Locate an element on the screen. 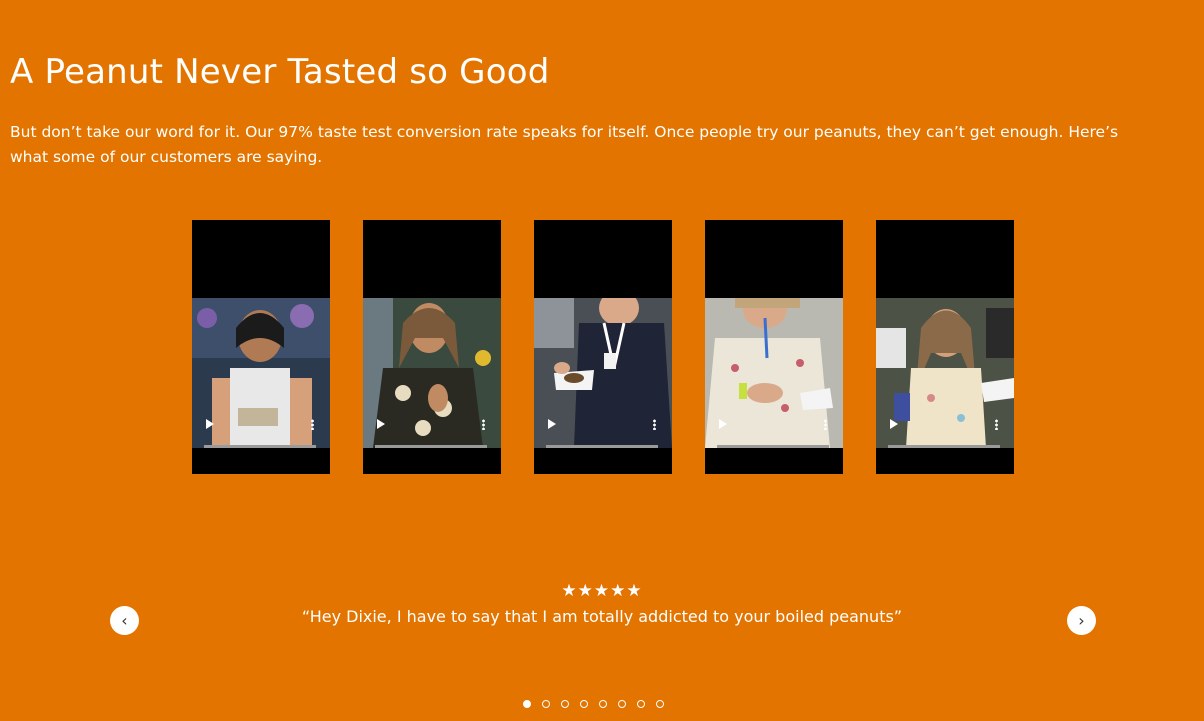  next-slide-button: › is located at coordinates (1081, 620).